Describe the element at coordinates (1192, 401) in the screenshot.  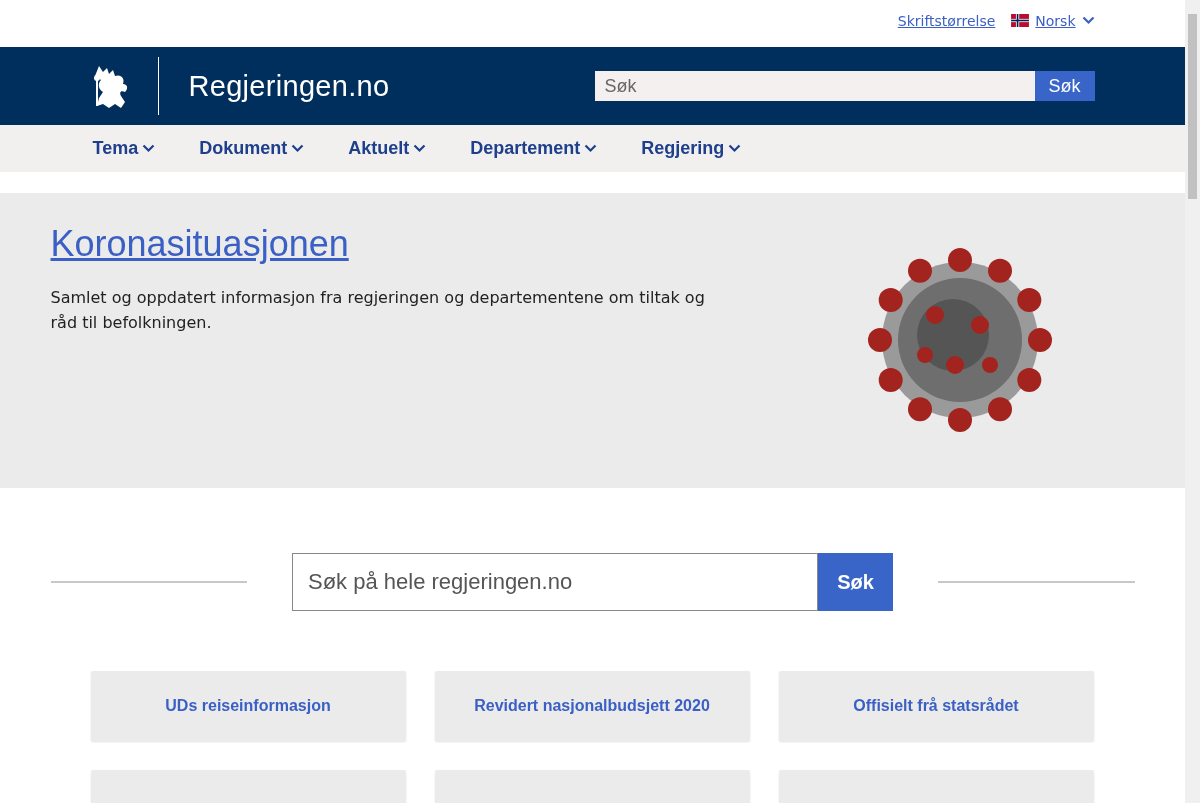
I see `scrollbar` at that location.